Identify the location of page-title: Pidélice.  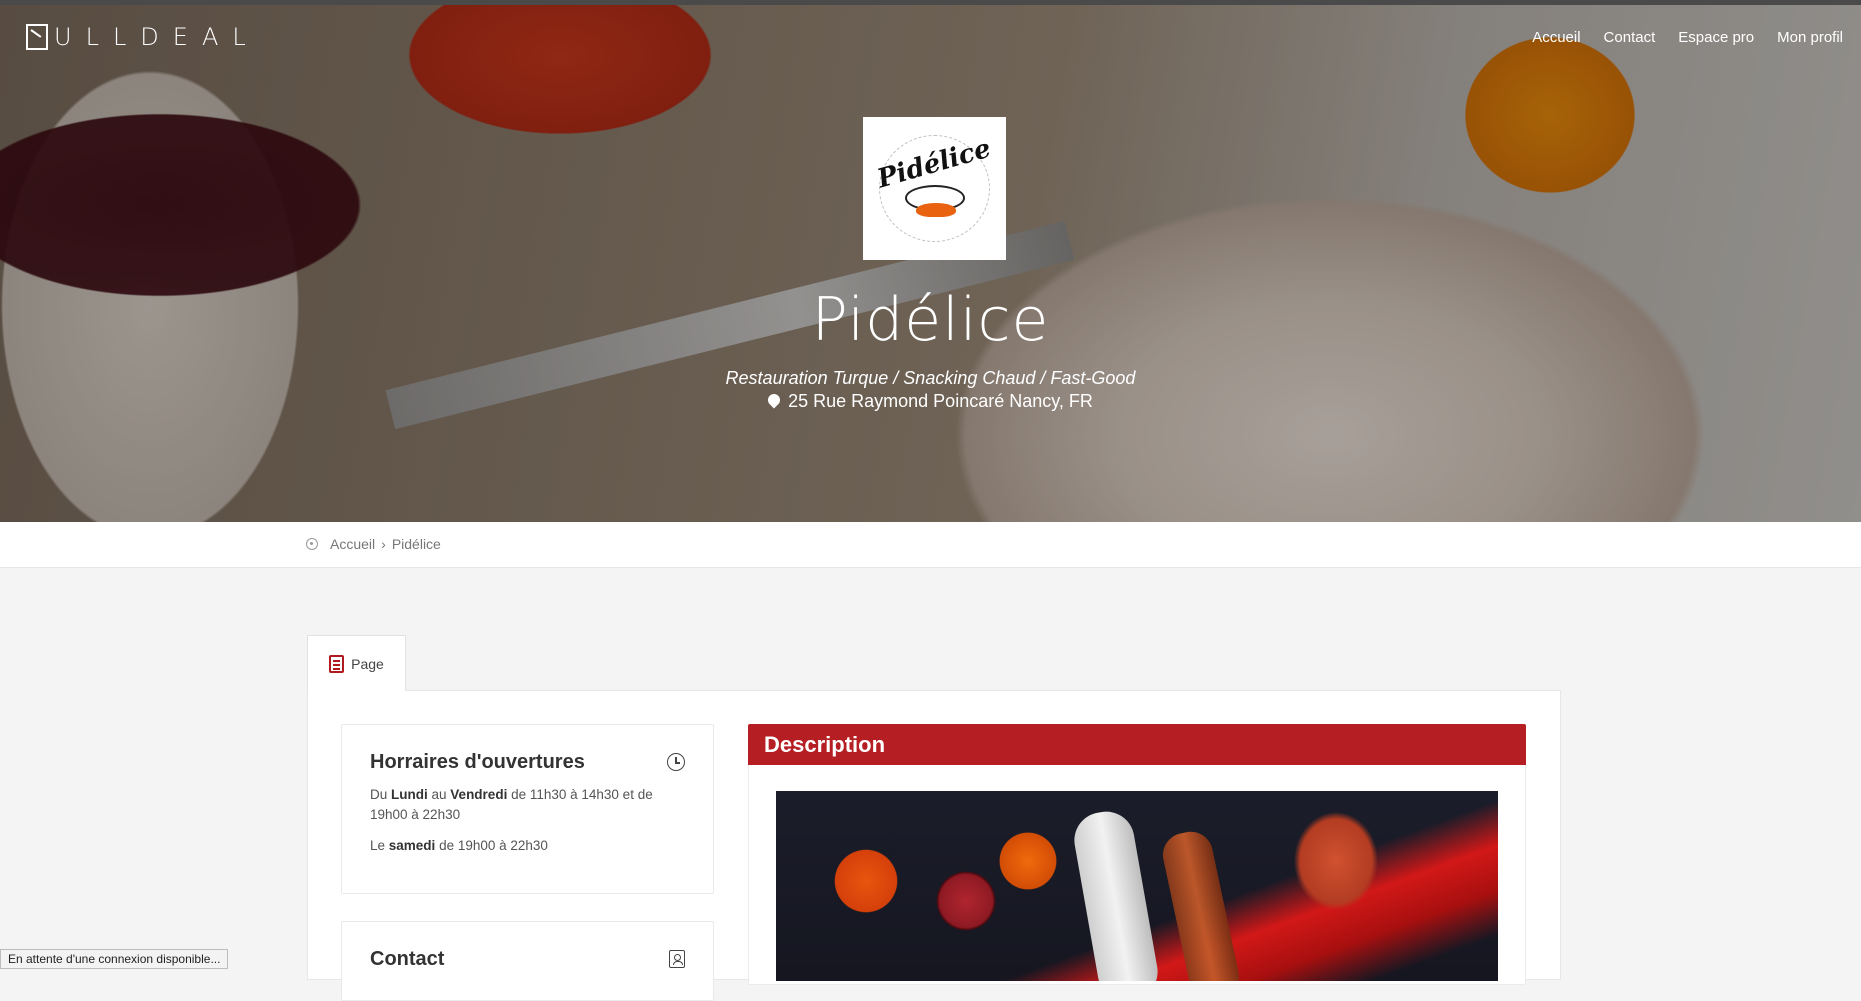
(930, 320).